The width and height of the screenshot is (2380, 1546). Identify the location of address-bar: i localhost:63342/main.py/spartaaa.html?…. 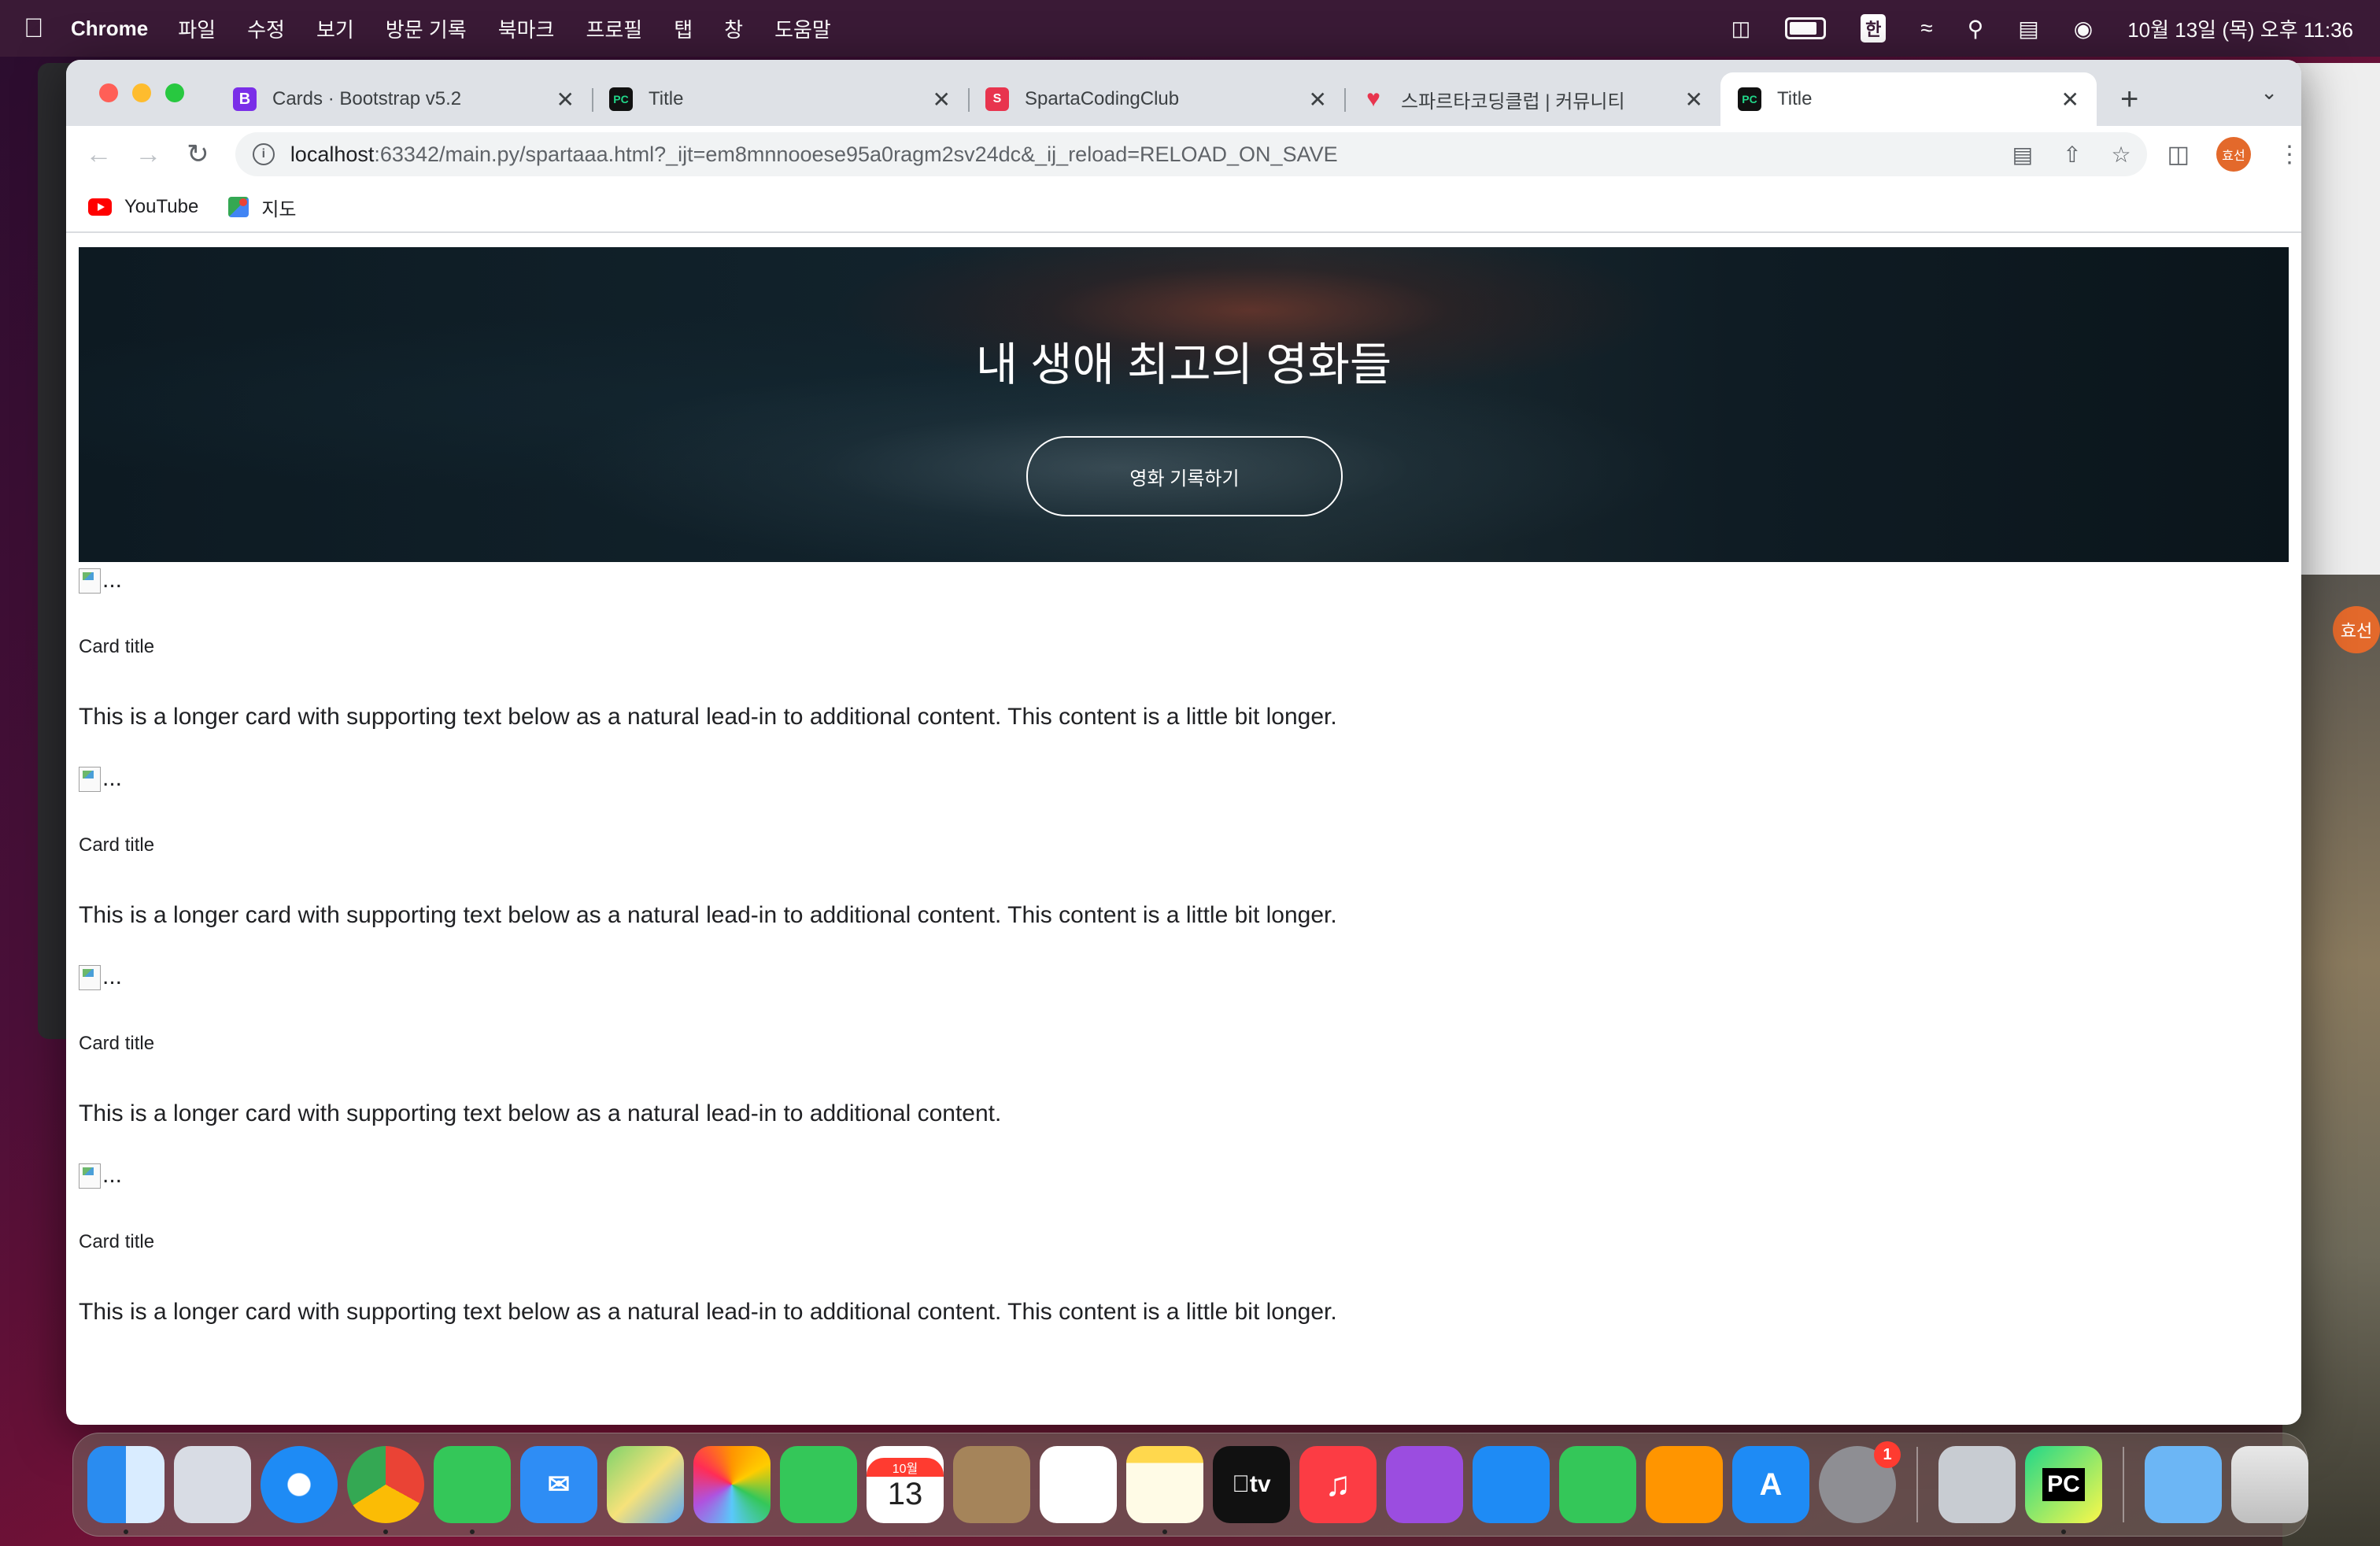
(1191, 154).